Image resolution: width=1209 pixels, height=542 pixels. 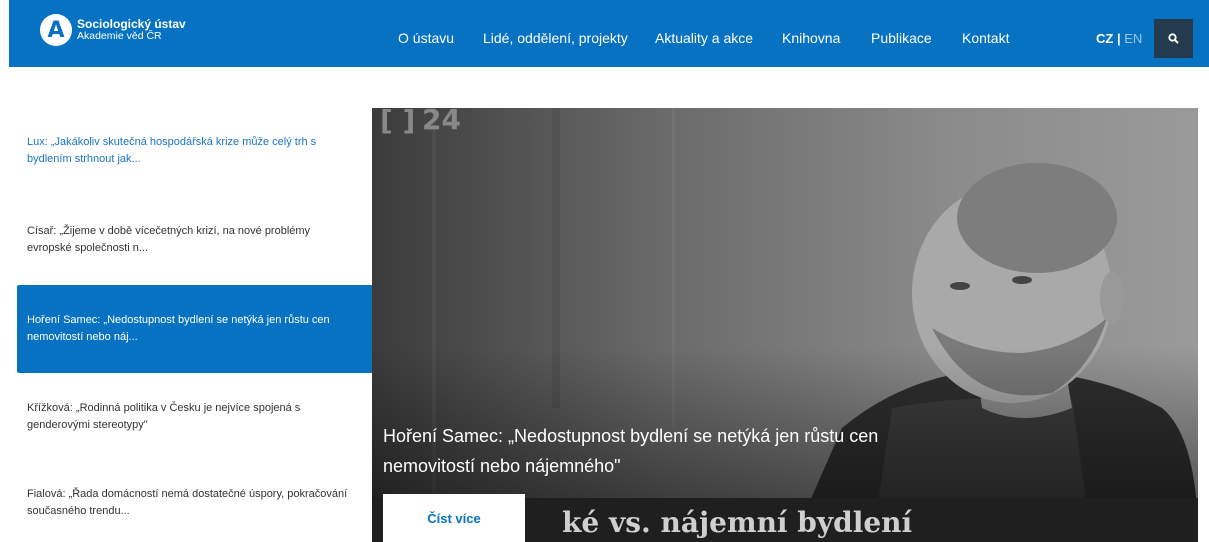 What do you see at coordinates (397, 122) in the screenshot?
I see `tv-logo-icon: [ ]` at bounding box center [397, 122].